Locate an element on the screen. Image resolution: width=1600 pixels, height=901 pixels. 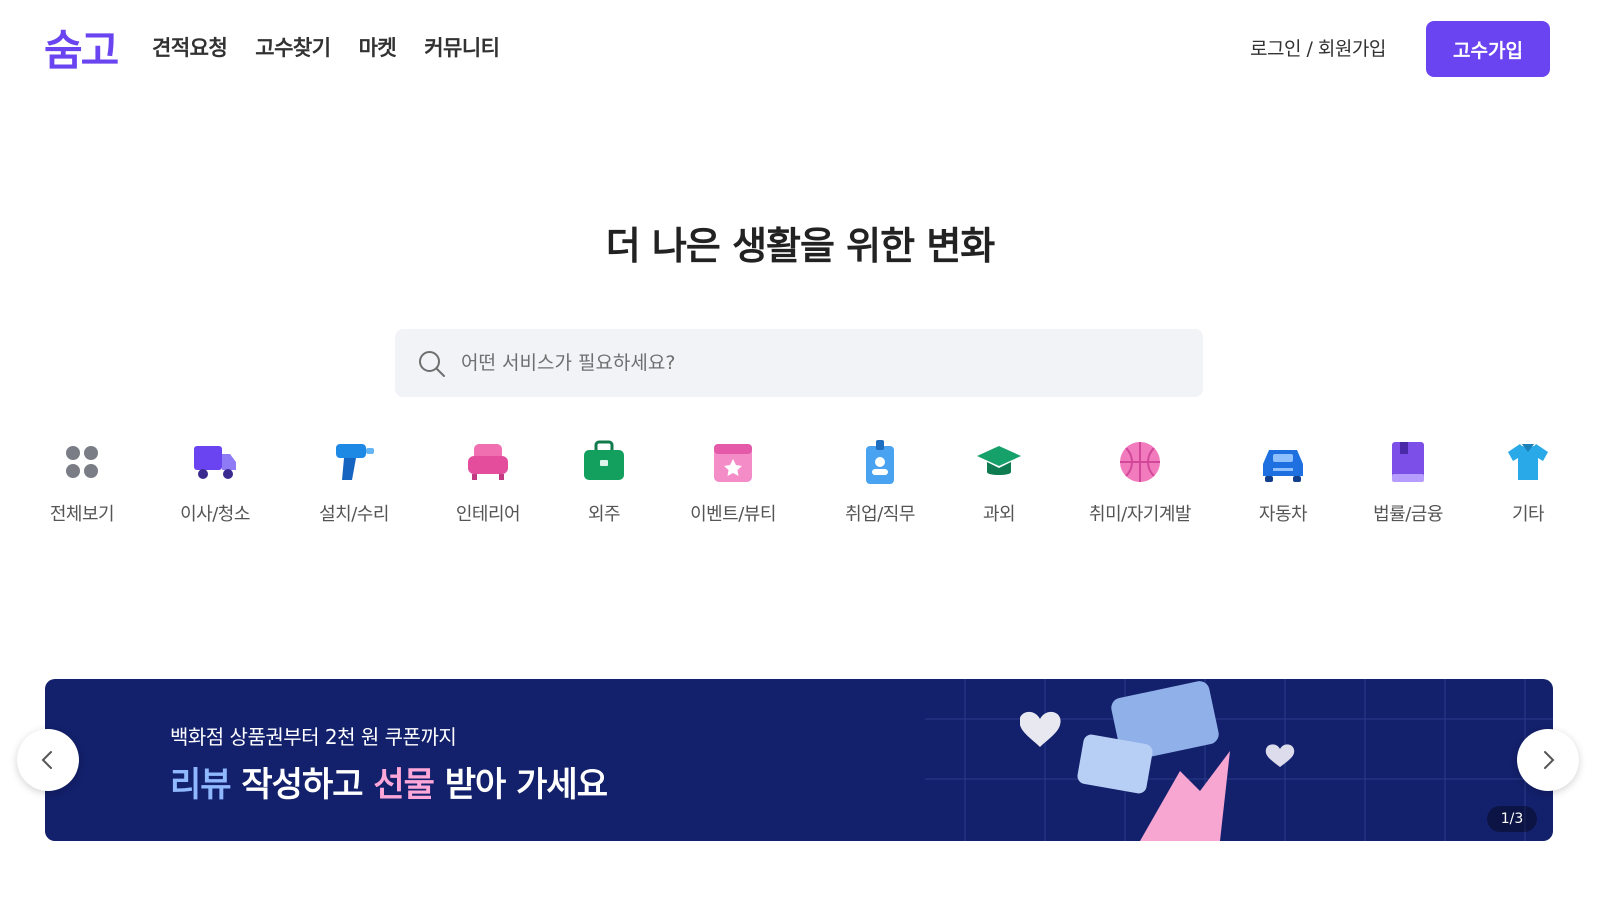
category-label: 취미/자기계발 is located at coordinates (1140, 514).